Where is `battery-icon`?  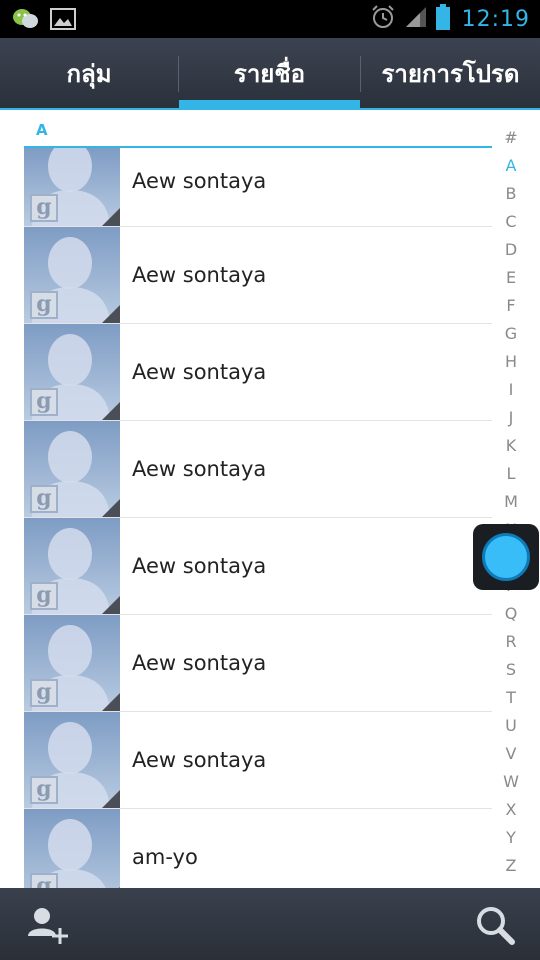 battery-icon is located at coordinates (442, 19).